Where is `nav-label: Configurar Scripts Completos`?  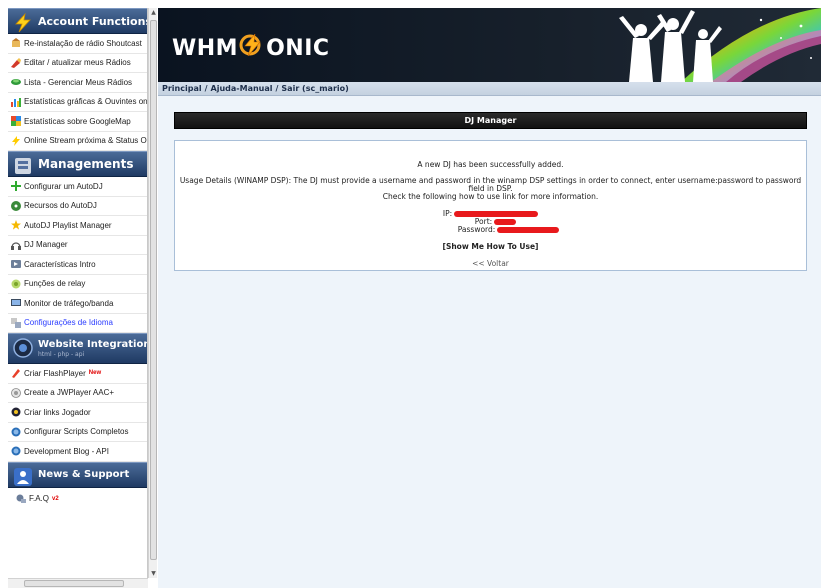 nav-label: Configurar Scripts Completos is located at coordinates (76, 432).